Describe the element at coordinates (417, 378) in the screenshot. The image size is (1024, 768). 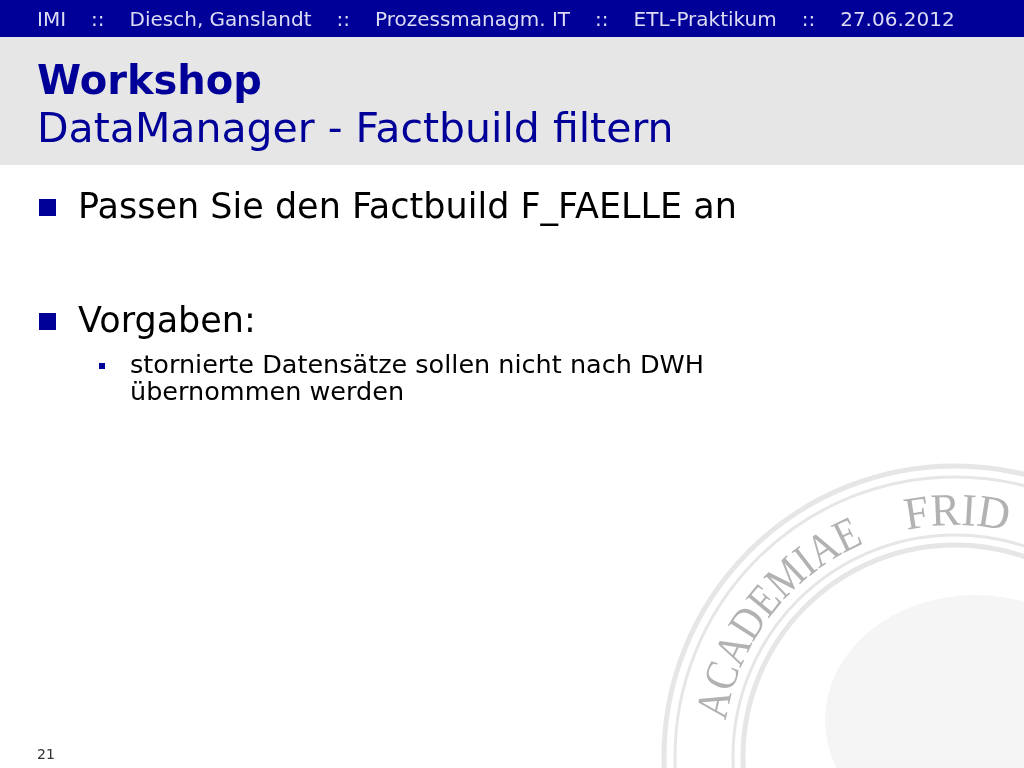
I see `sub-bullet-text: stornierte Datensätze sollen nicht nach DWH übernommen werden` at that location.